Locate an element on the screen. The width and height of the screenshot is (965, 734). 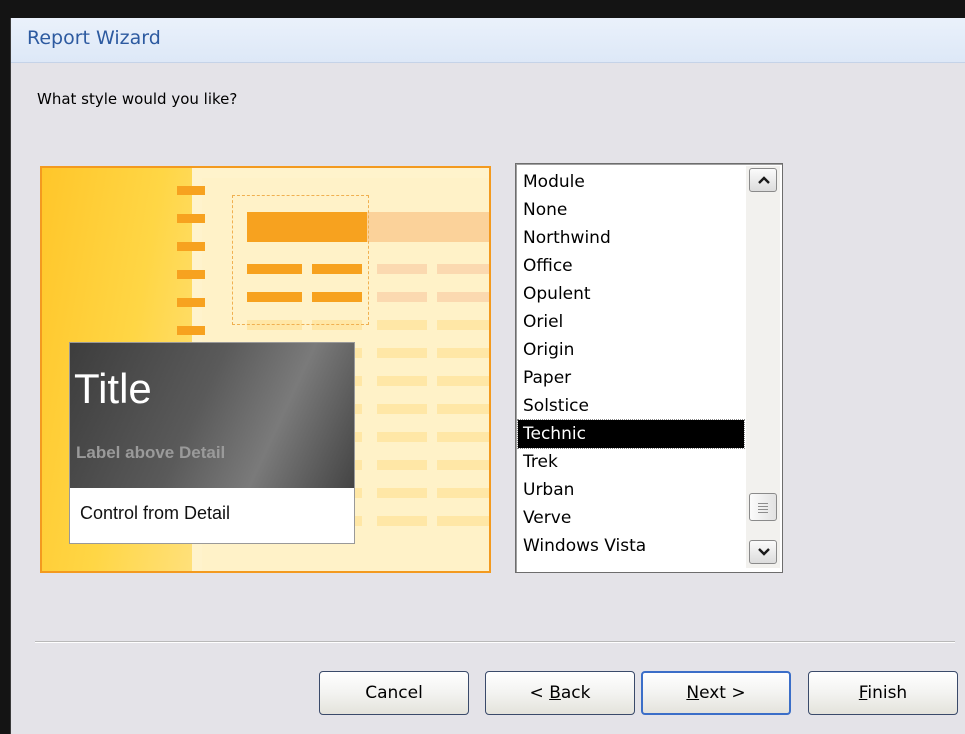
back-access-key: B is located at coordinates (555, 693).